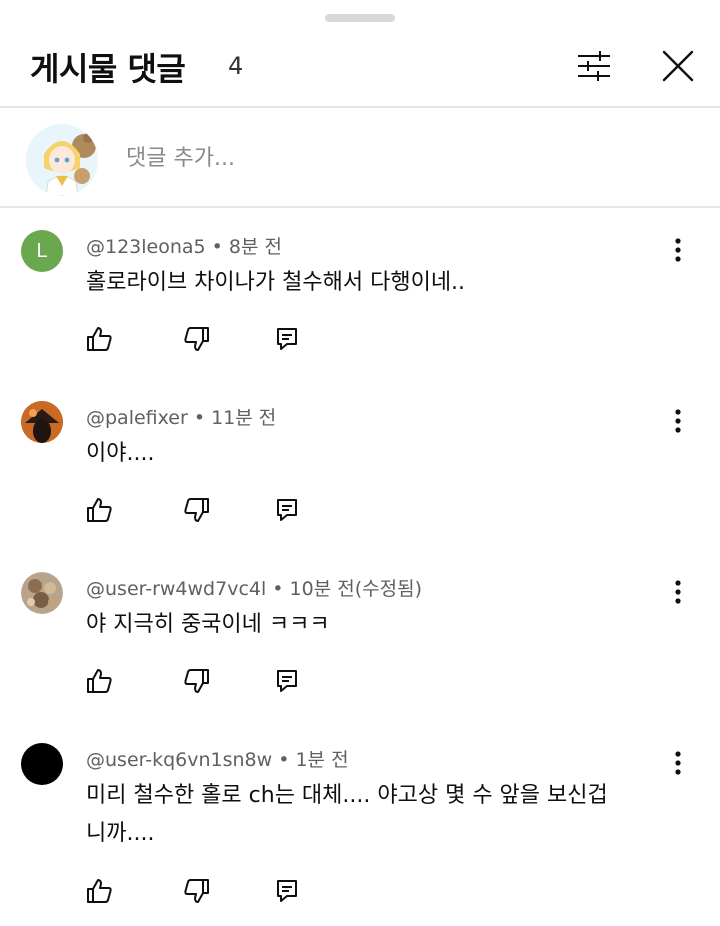  Describe the element at coordinates (236, 66) in the screenshot. I see `comment-count: 4` at that location.